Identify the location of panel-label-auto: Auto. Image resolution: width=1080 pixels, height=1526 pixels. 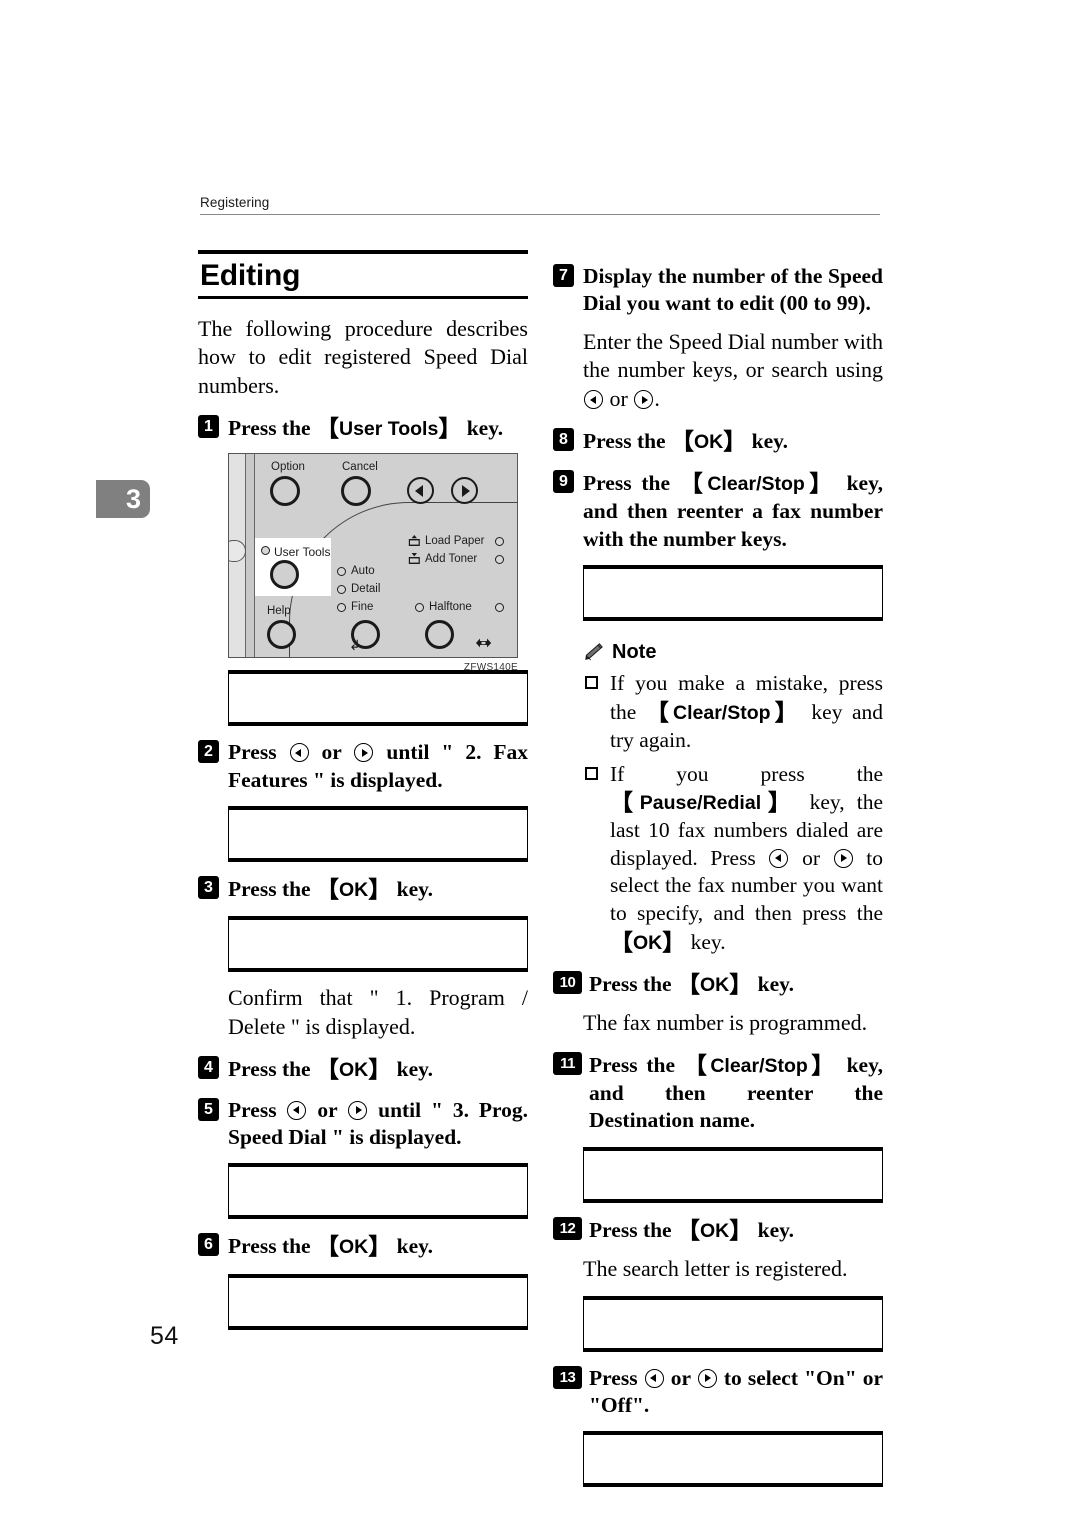
(363, 571).